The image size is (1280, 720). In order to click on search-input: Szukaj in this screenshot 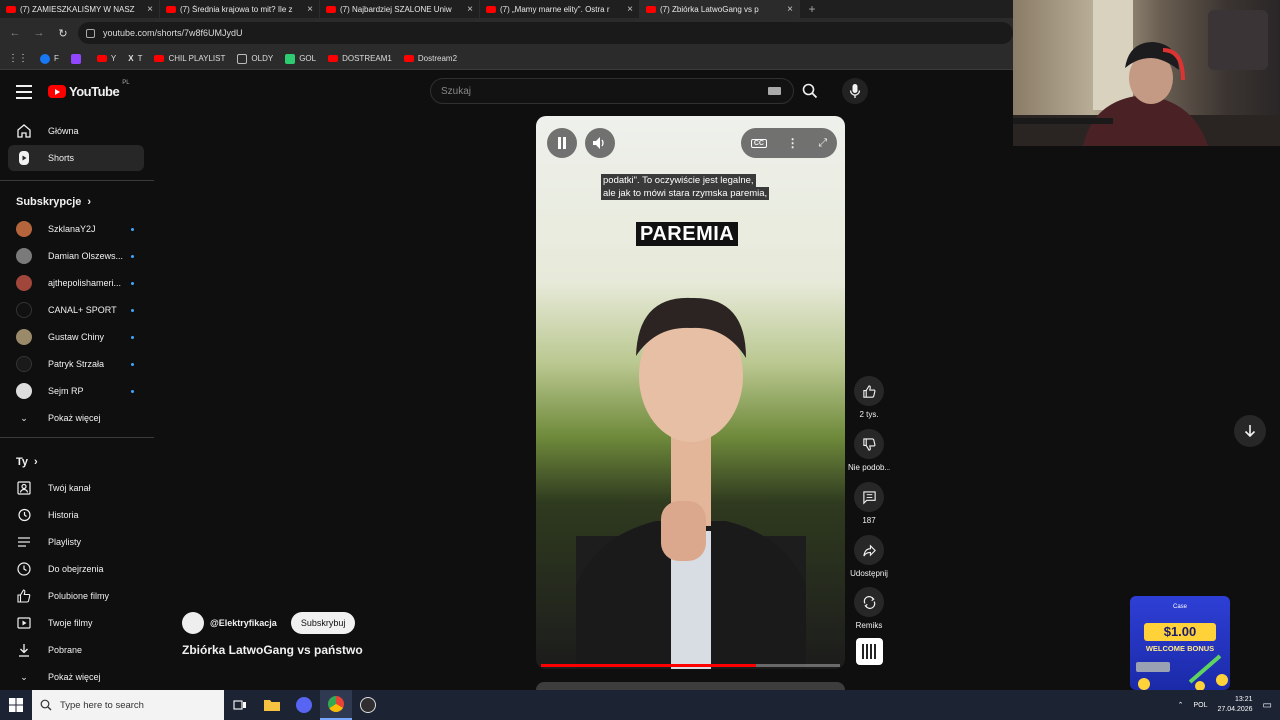, I will do `click(612, 91)`.